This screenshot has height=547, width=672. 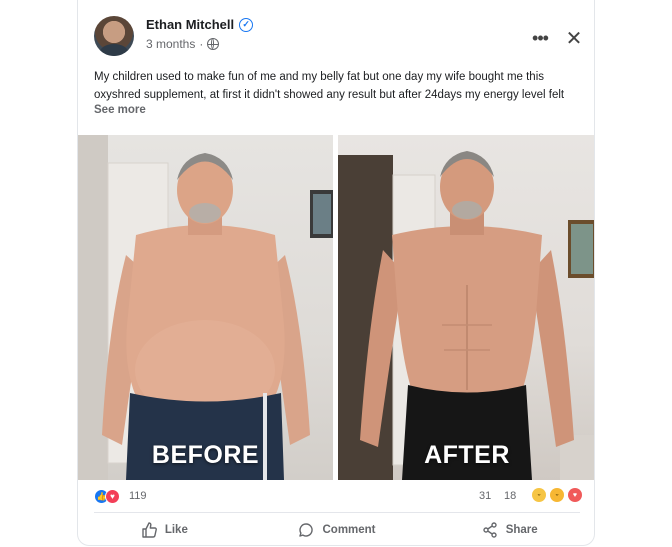 What do you see at coordinates (112, 496) in the screenshot?
I see `love-reaction-icon: ♥` at bounding box center [112, 496].